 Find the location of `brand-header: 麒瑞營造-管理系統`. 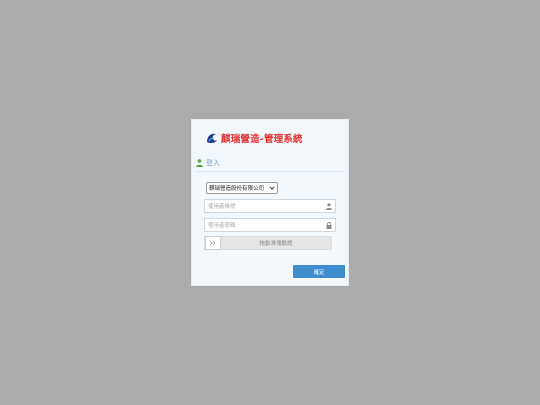

brand-header: 麒瑞營造-管理系統 is located at coordinates (254, 138).